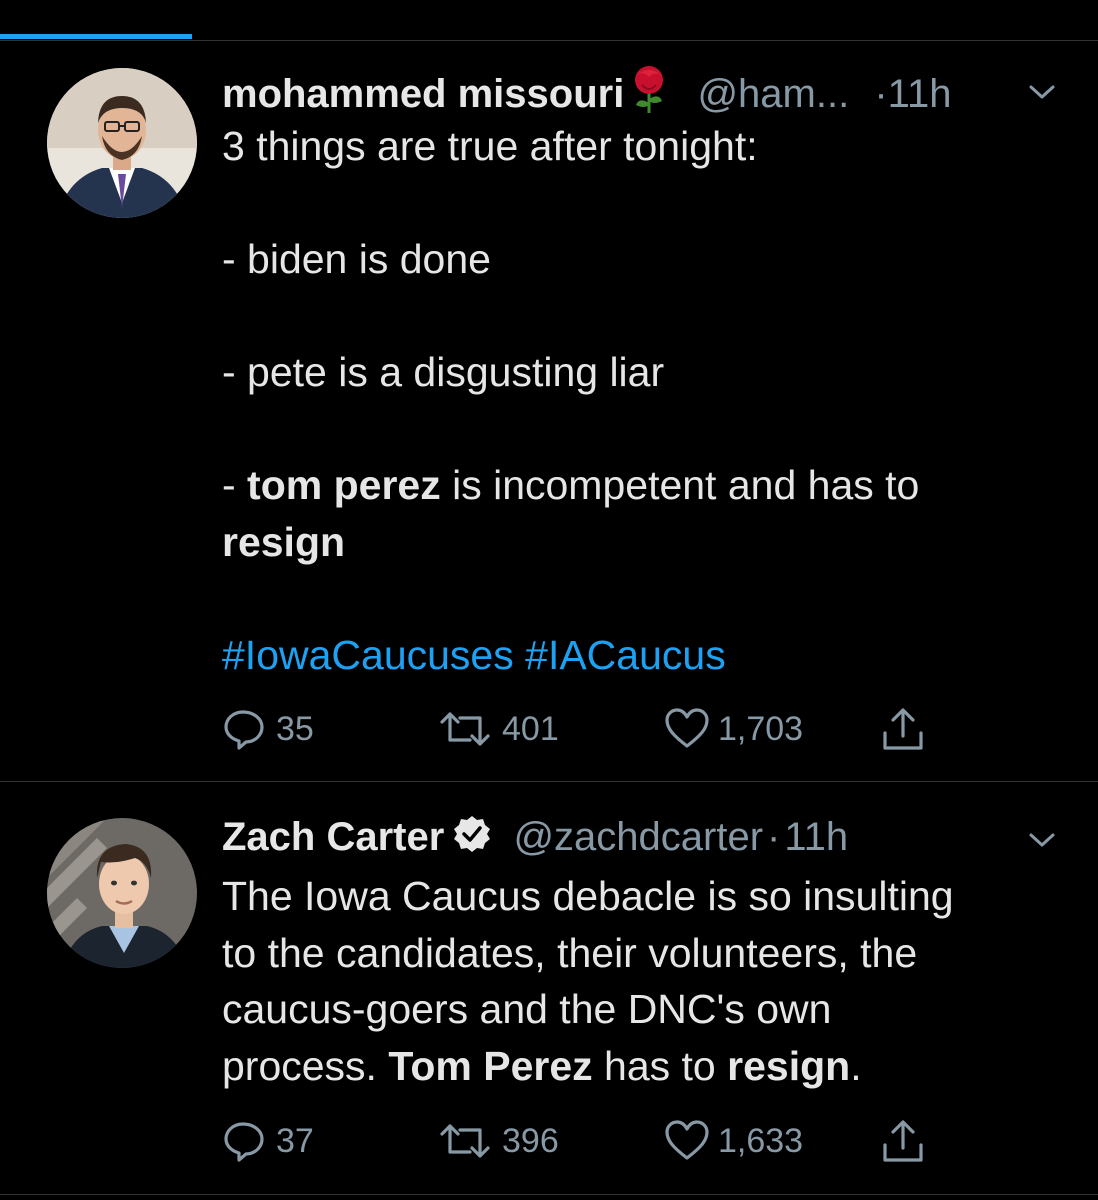 The image size is (1098, 1200). Describe the element at coordinates (443, 372) in the screenshot. I see `tweet-text-line: - pete is a disgusting liar` at that location.